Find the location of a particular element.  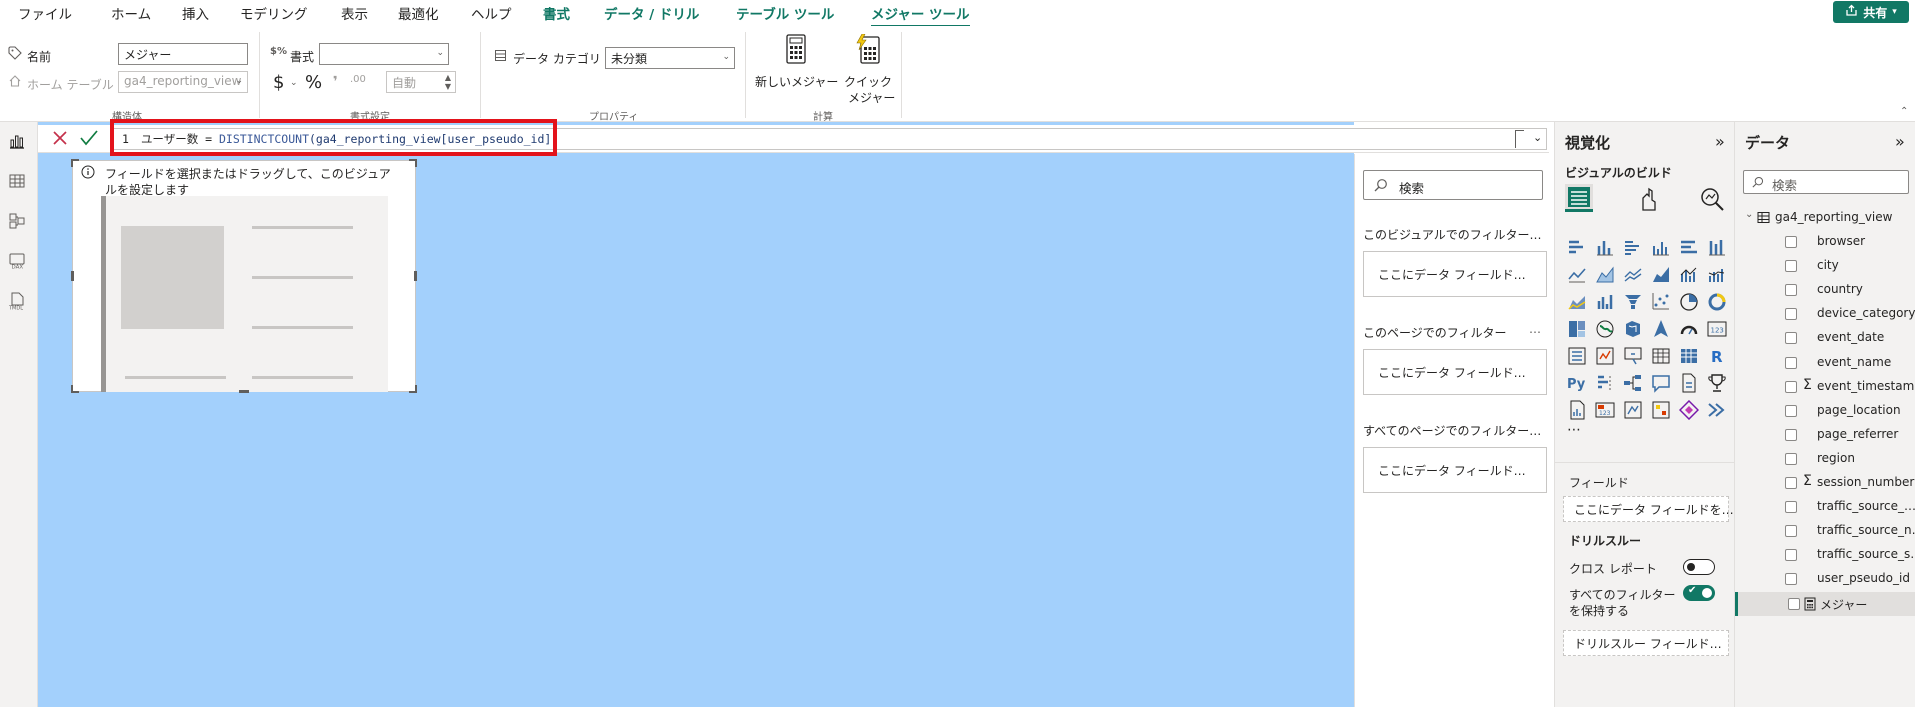

quick-measure-button: クイック メジャー is located at coordinates (868, 69).